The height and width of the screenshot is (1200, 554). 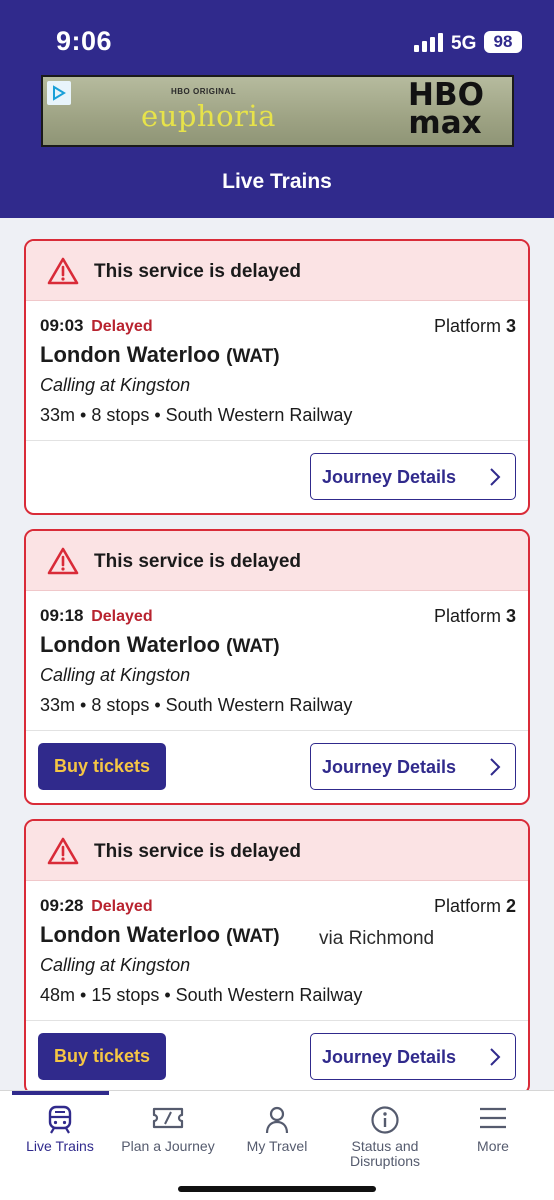 What do you see at coordinates (377, 938) in the screenshot?
I see `via-station: via Richmond` at bounding box center [377, 938].